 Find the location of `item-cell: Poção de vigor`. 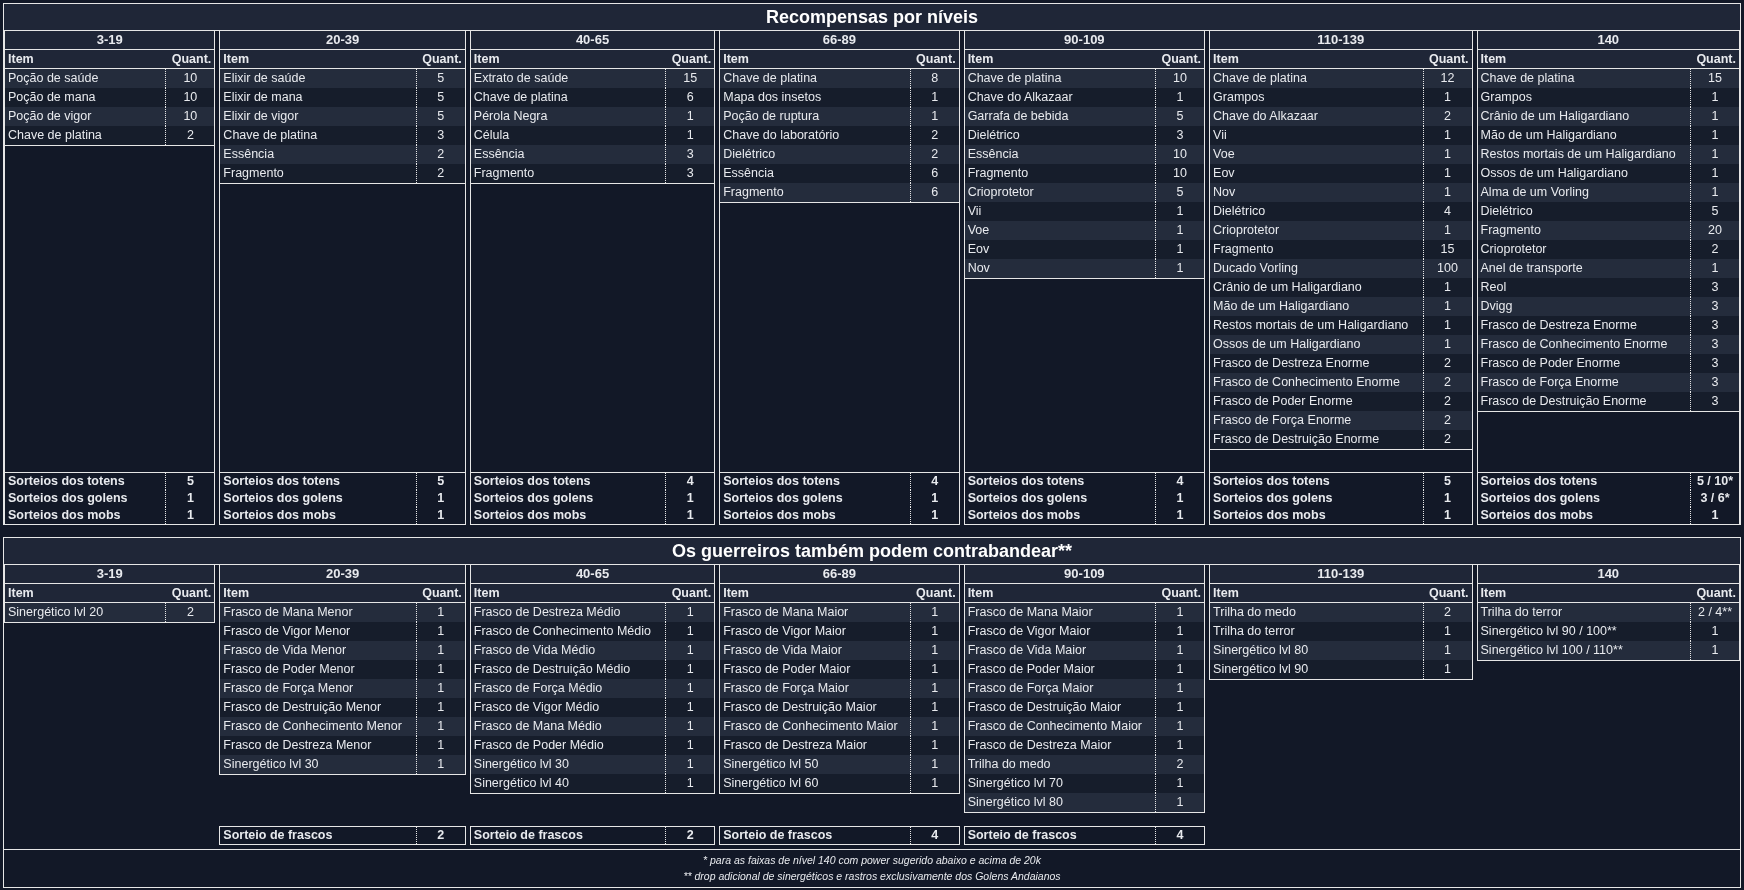

item-cell: Poção de vigor is located at coordinates (86, 116).